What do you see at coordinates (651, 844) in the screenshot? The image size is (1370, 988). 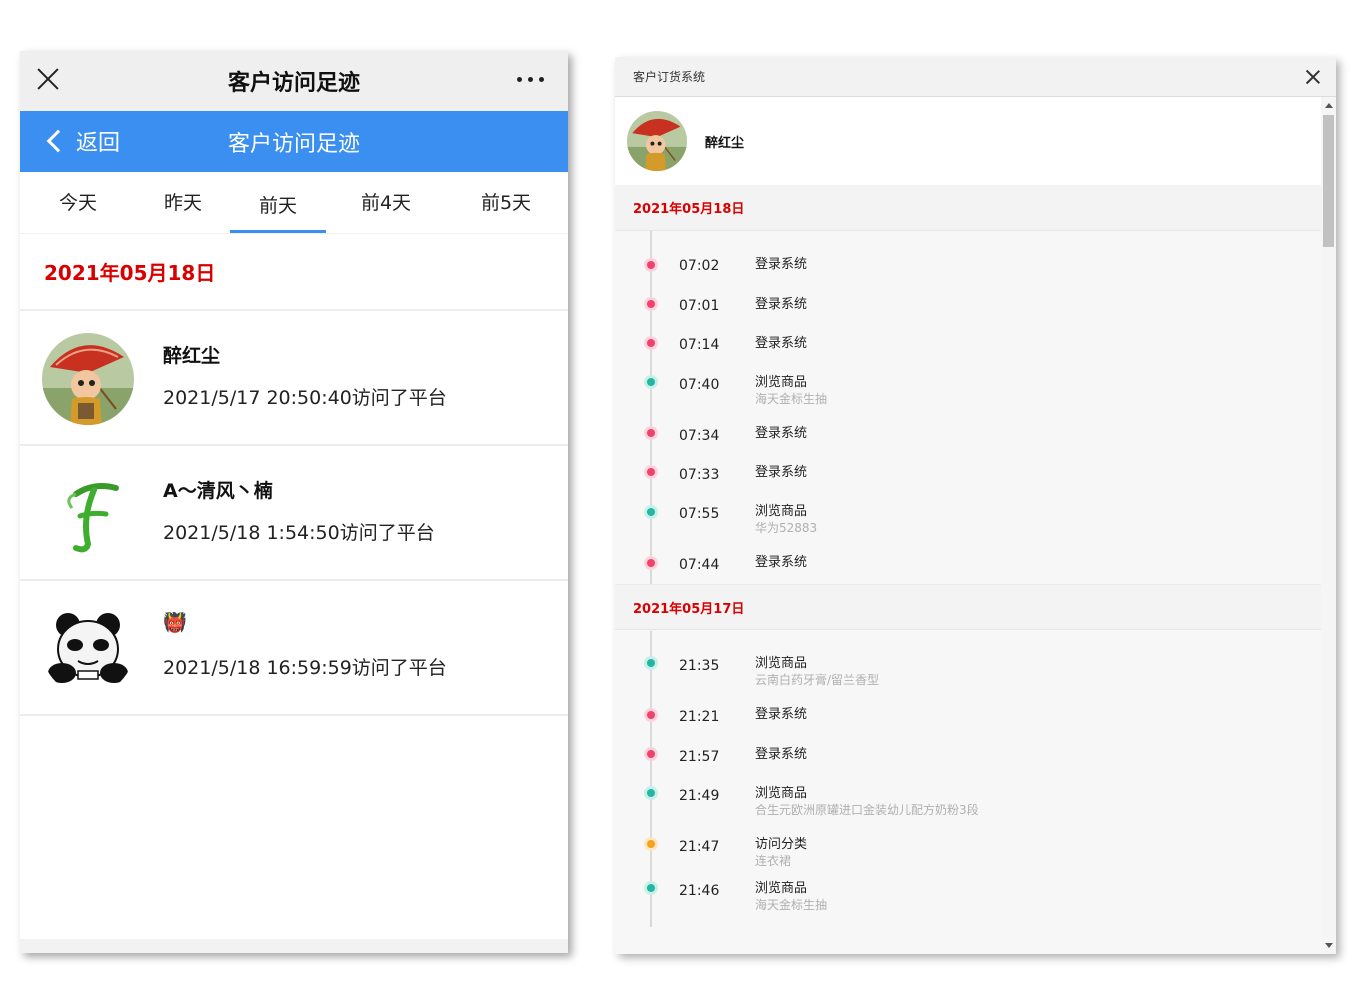 I see `category-dot-icon` at bounding box center [651, 844].